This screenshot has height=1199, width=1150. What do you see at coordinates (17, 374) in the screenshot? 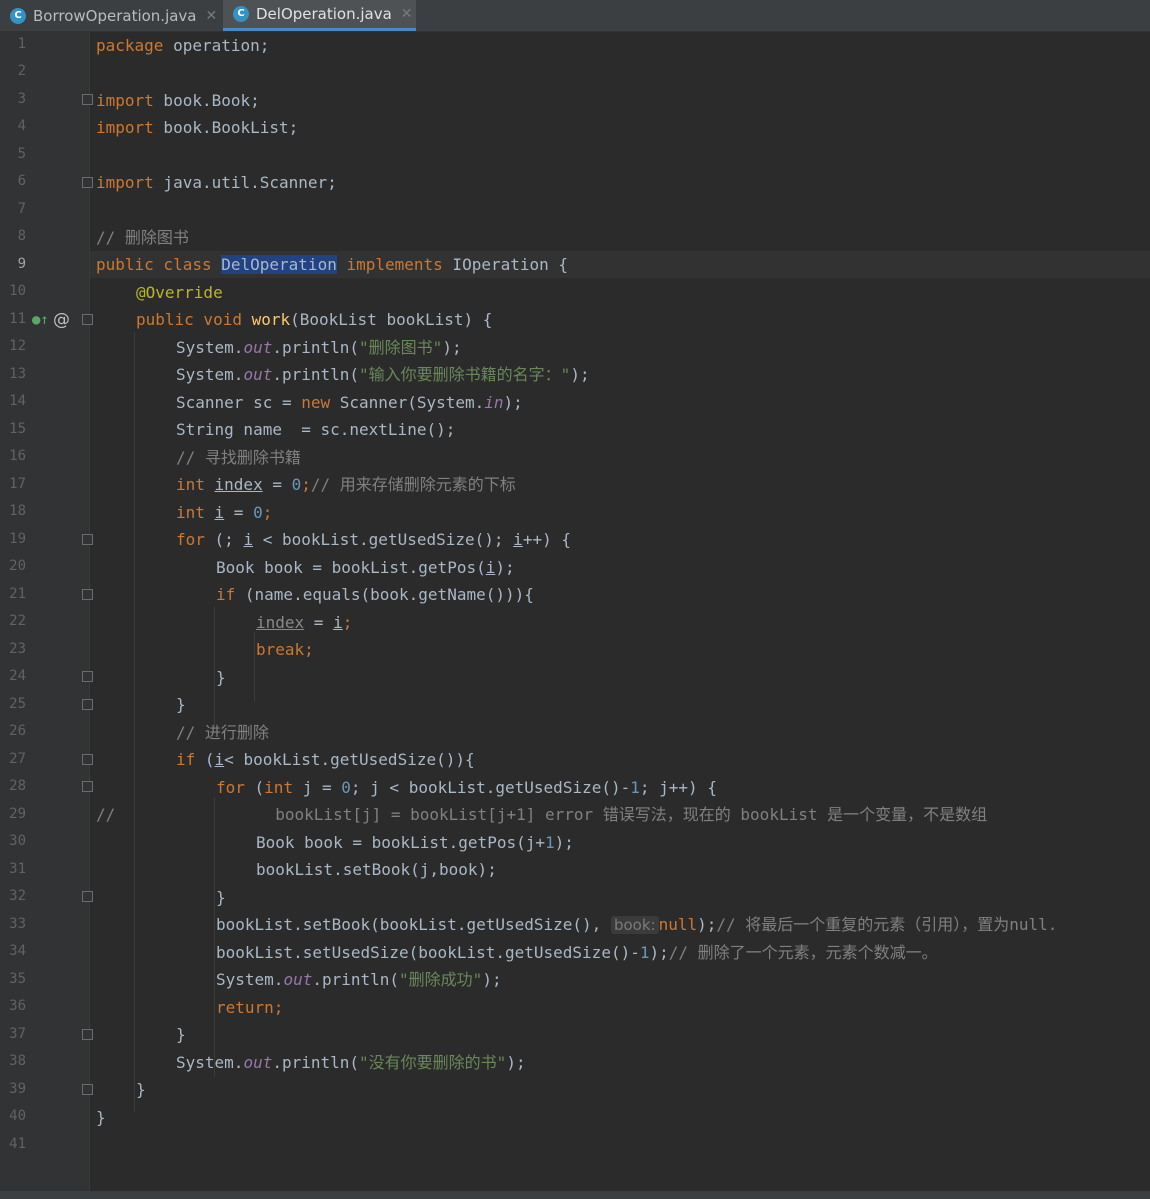
I see `line-number: 13` at bounding box center [17, 374].